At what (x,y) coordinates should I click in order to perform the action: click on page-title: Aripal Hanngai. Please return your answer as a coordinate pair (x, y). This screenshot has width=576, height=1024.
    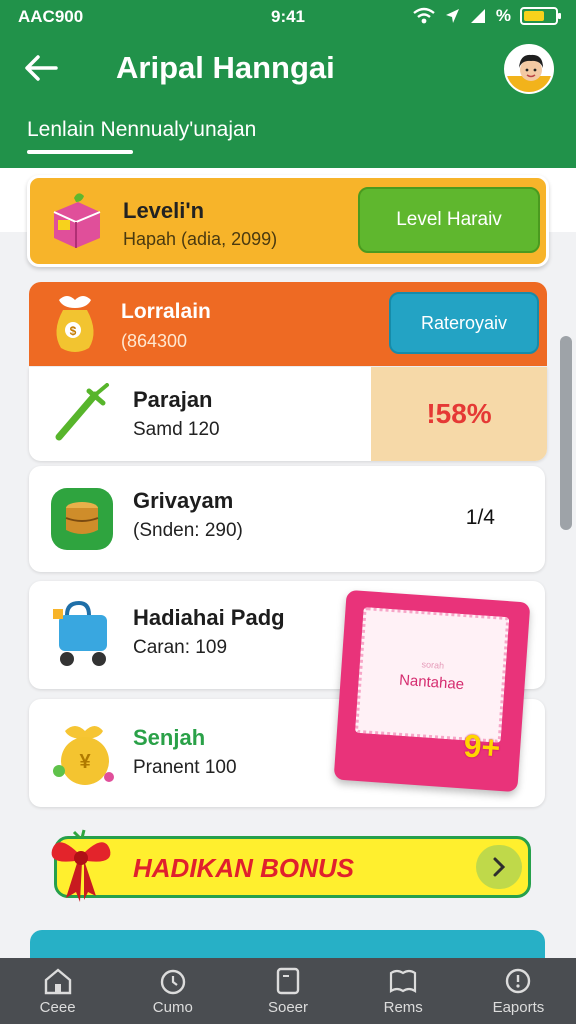
    Looking at the image, I should click on (225, 67).